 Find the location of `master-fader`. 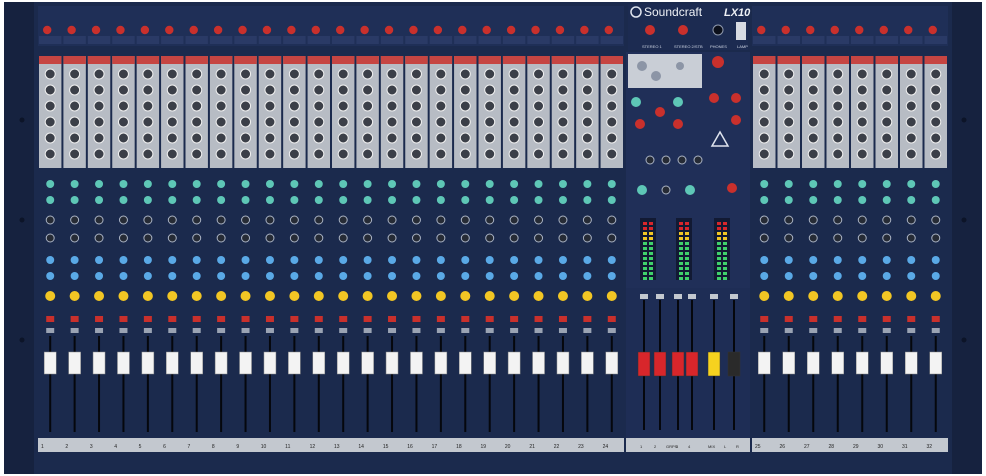

master-fader is located at coordinates (644, 364).